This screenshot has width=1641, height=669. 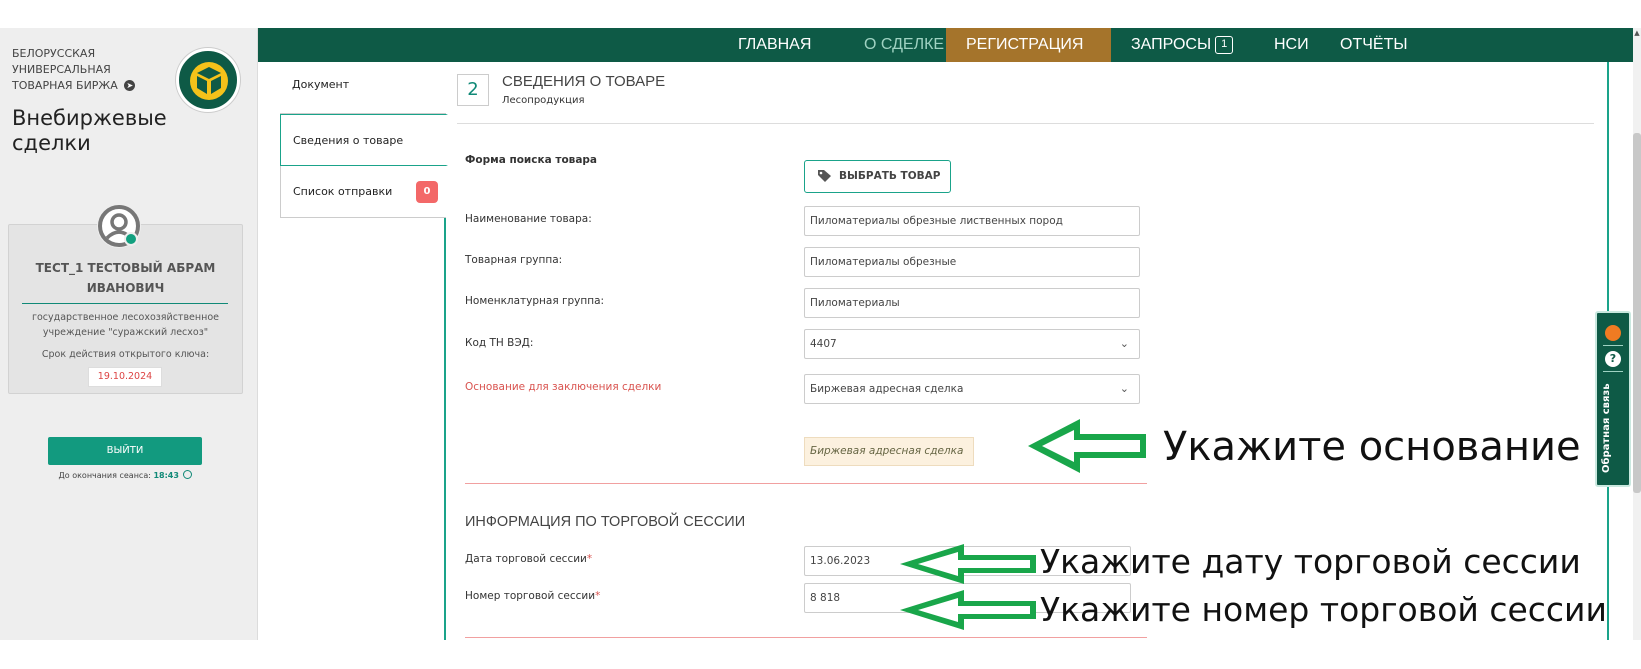 What do you see at coordinates (972, 262) in the screenshot?
I see `goods-group-field: Пиломатериалы обрезные` at bounding box center [972, 262].